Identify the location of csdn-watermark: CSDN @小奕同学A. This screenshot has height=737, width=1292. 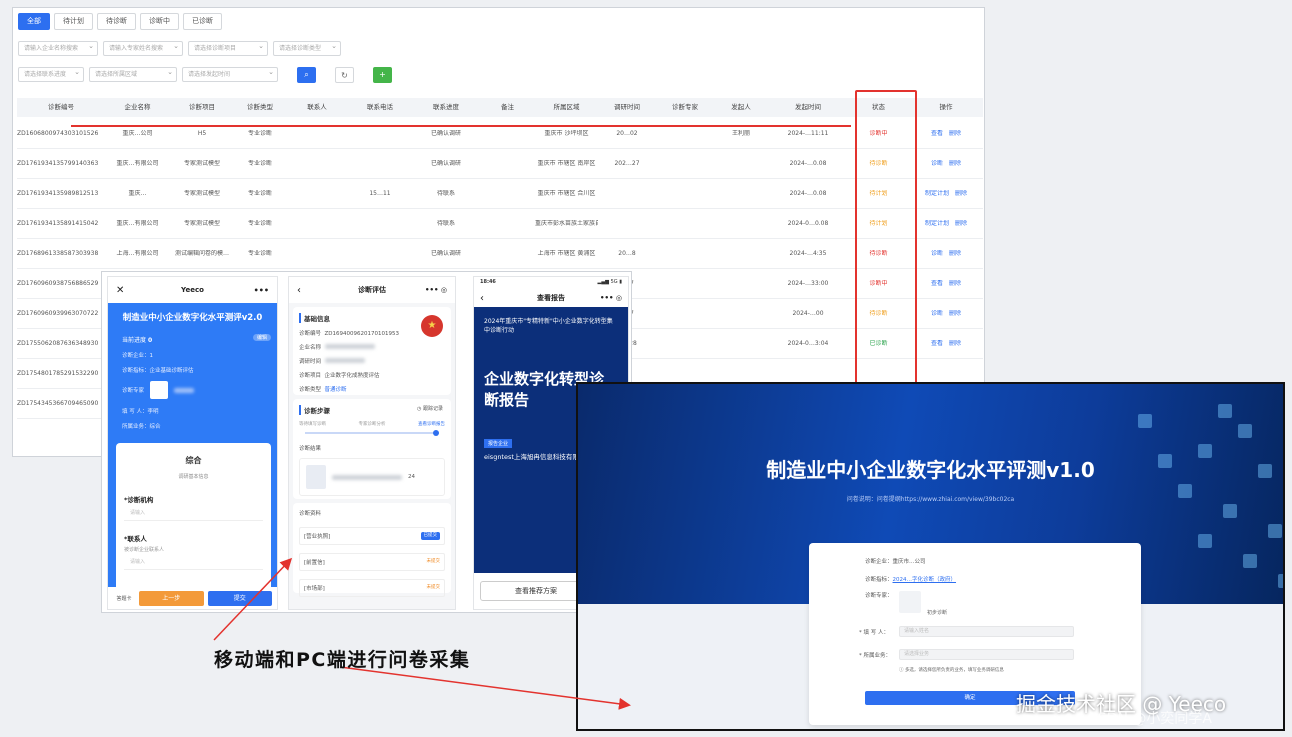
(1150, 719).